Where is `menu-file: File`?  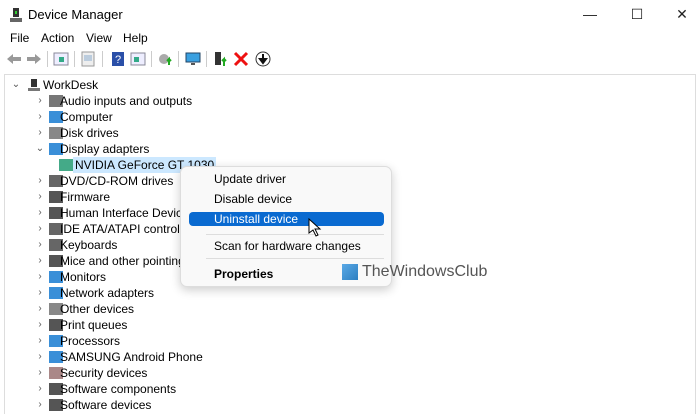 menu-file: File is located at coordinates (19, 38).